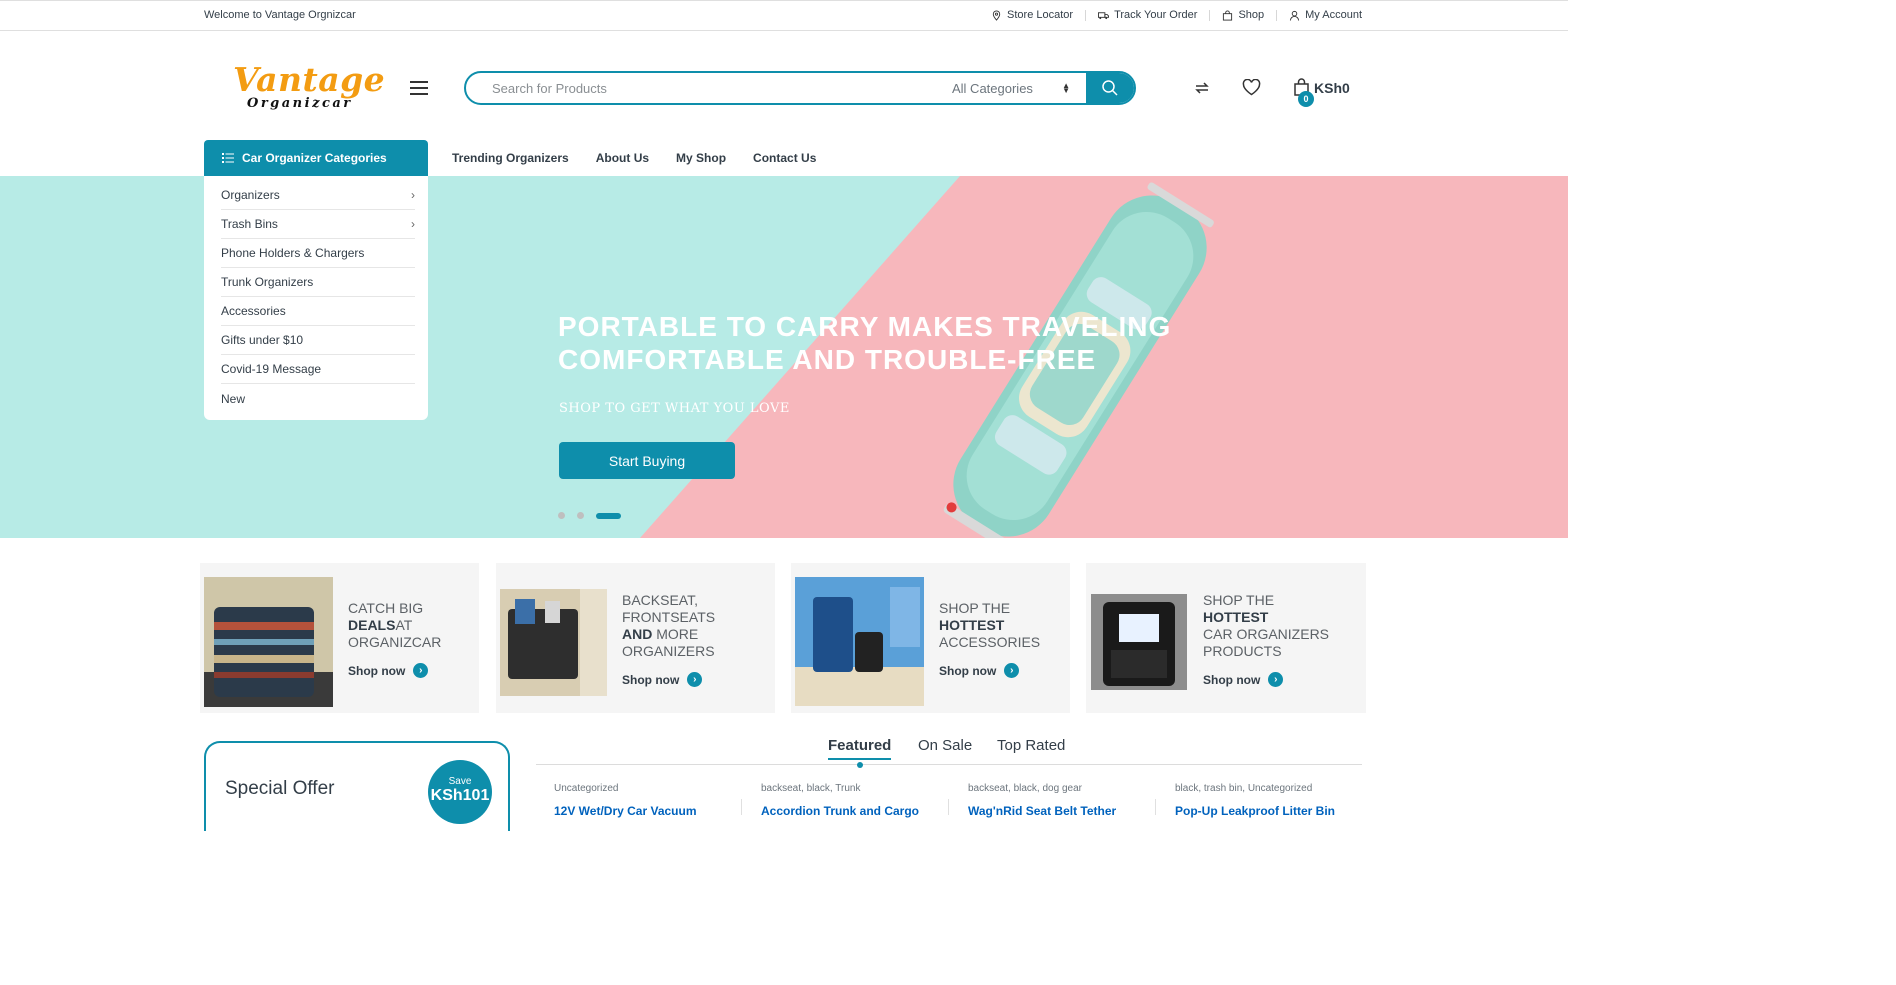  Describe the element at coordinates (228, 158) in the screenshot. I see `list-icon` at that location.